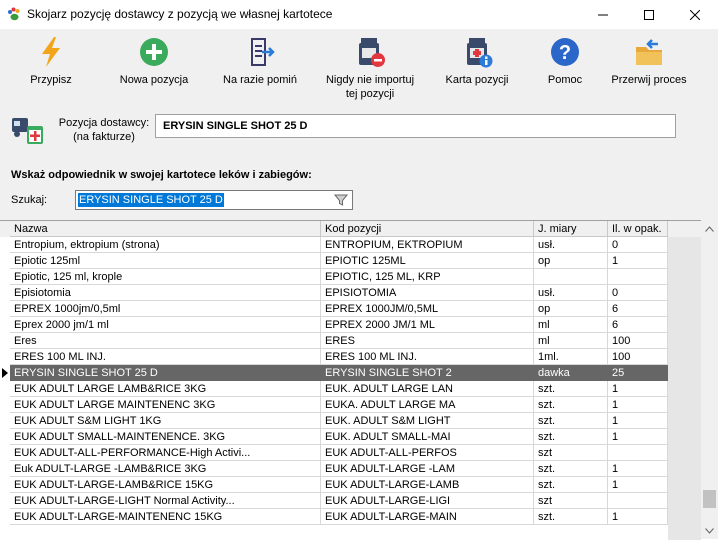 This screenshot has width=718, height=540. Describe the element at coordinates (51, 52) in the screenshot. I see `lightning-icon` at that location.